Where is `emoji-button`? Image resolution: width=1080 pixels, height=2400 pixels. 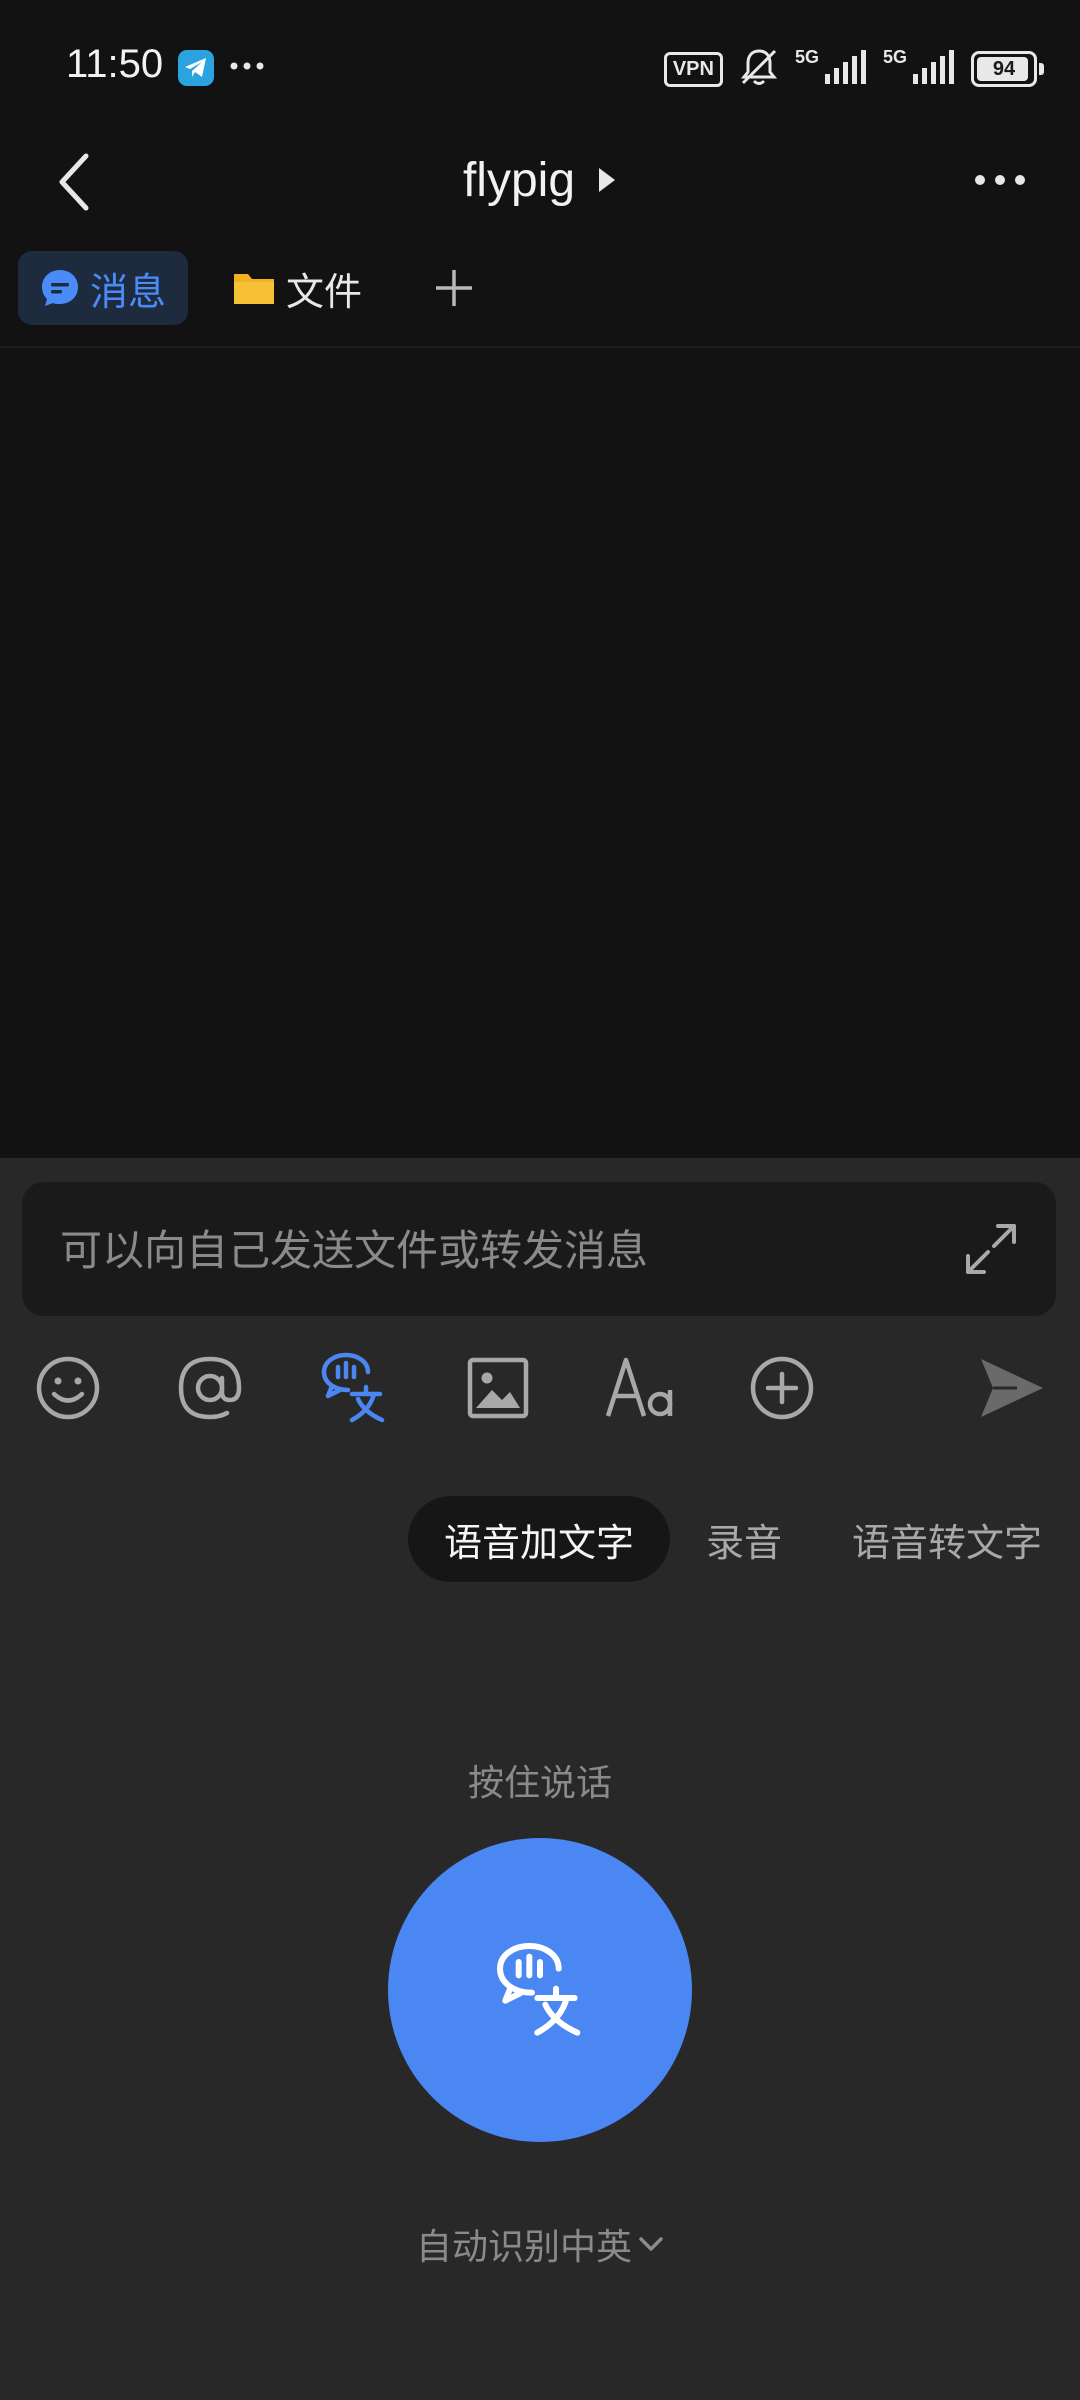 emoji-button is located at coordinates (68, 1388).